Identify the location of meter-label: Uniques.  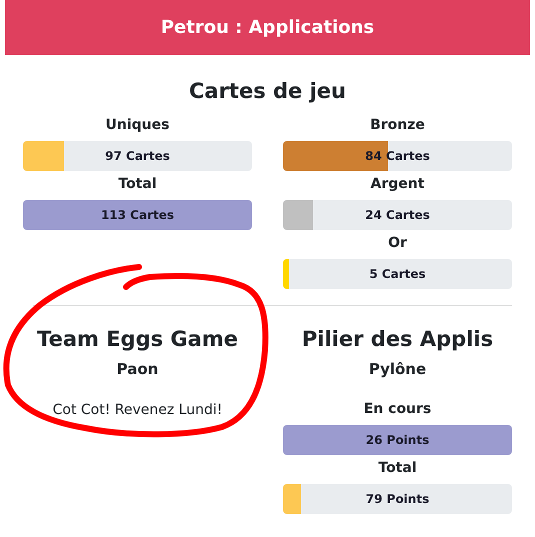
(137, 125).